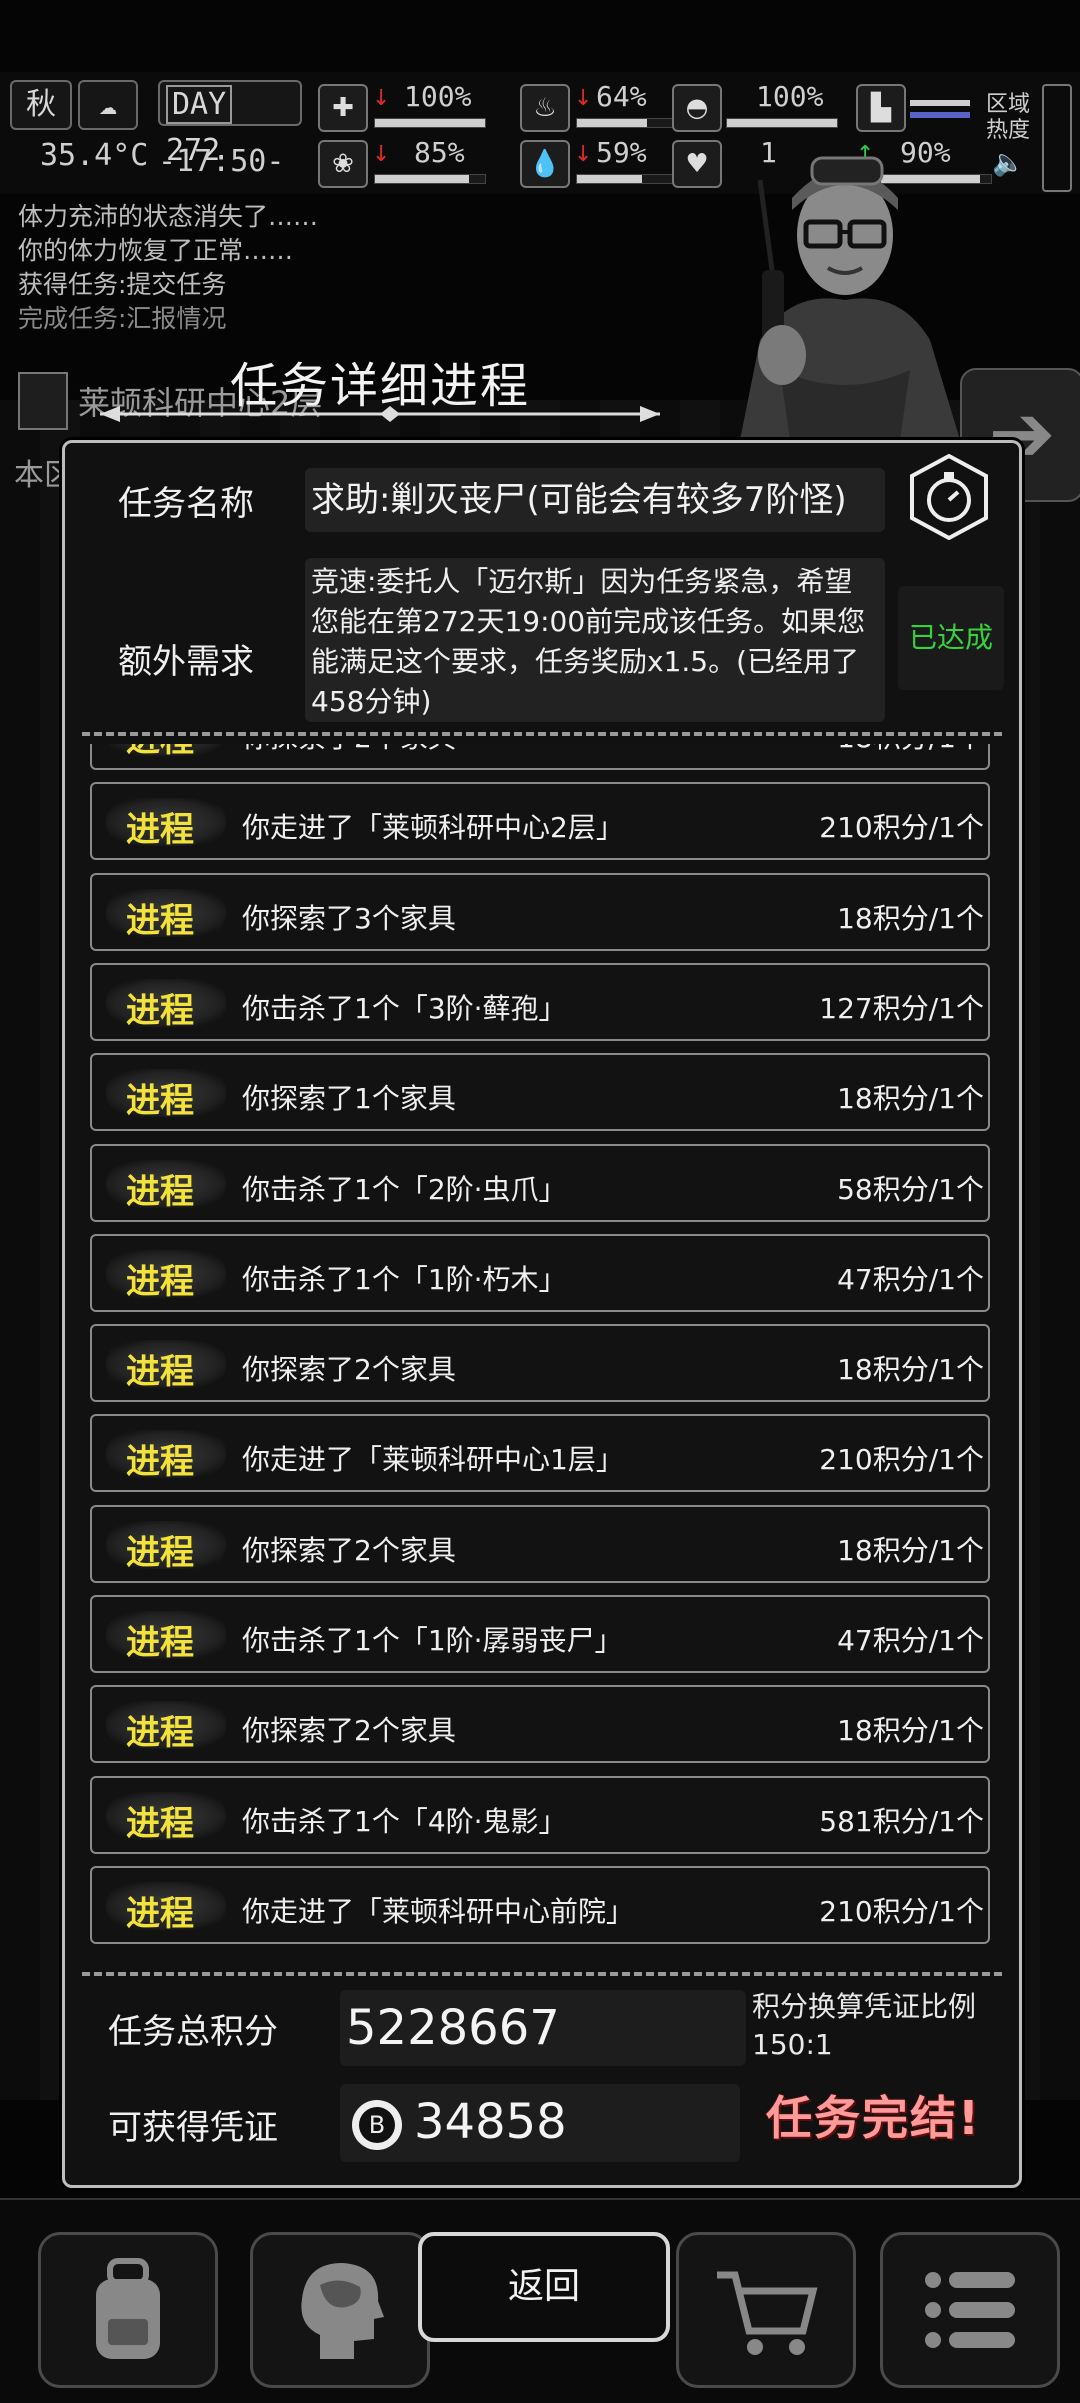  Describe the element at coordinates (439, 152) in the screenshot. I see `stat-value: 85%` at that location.